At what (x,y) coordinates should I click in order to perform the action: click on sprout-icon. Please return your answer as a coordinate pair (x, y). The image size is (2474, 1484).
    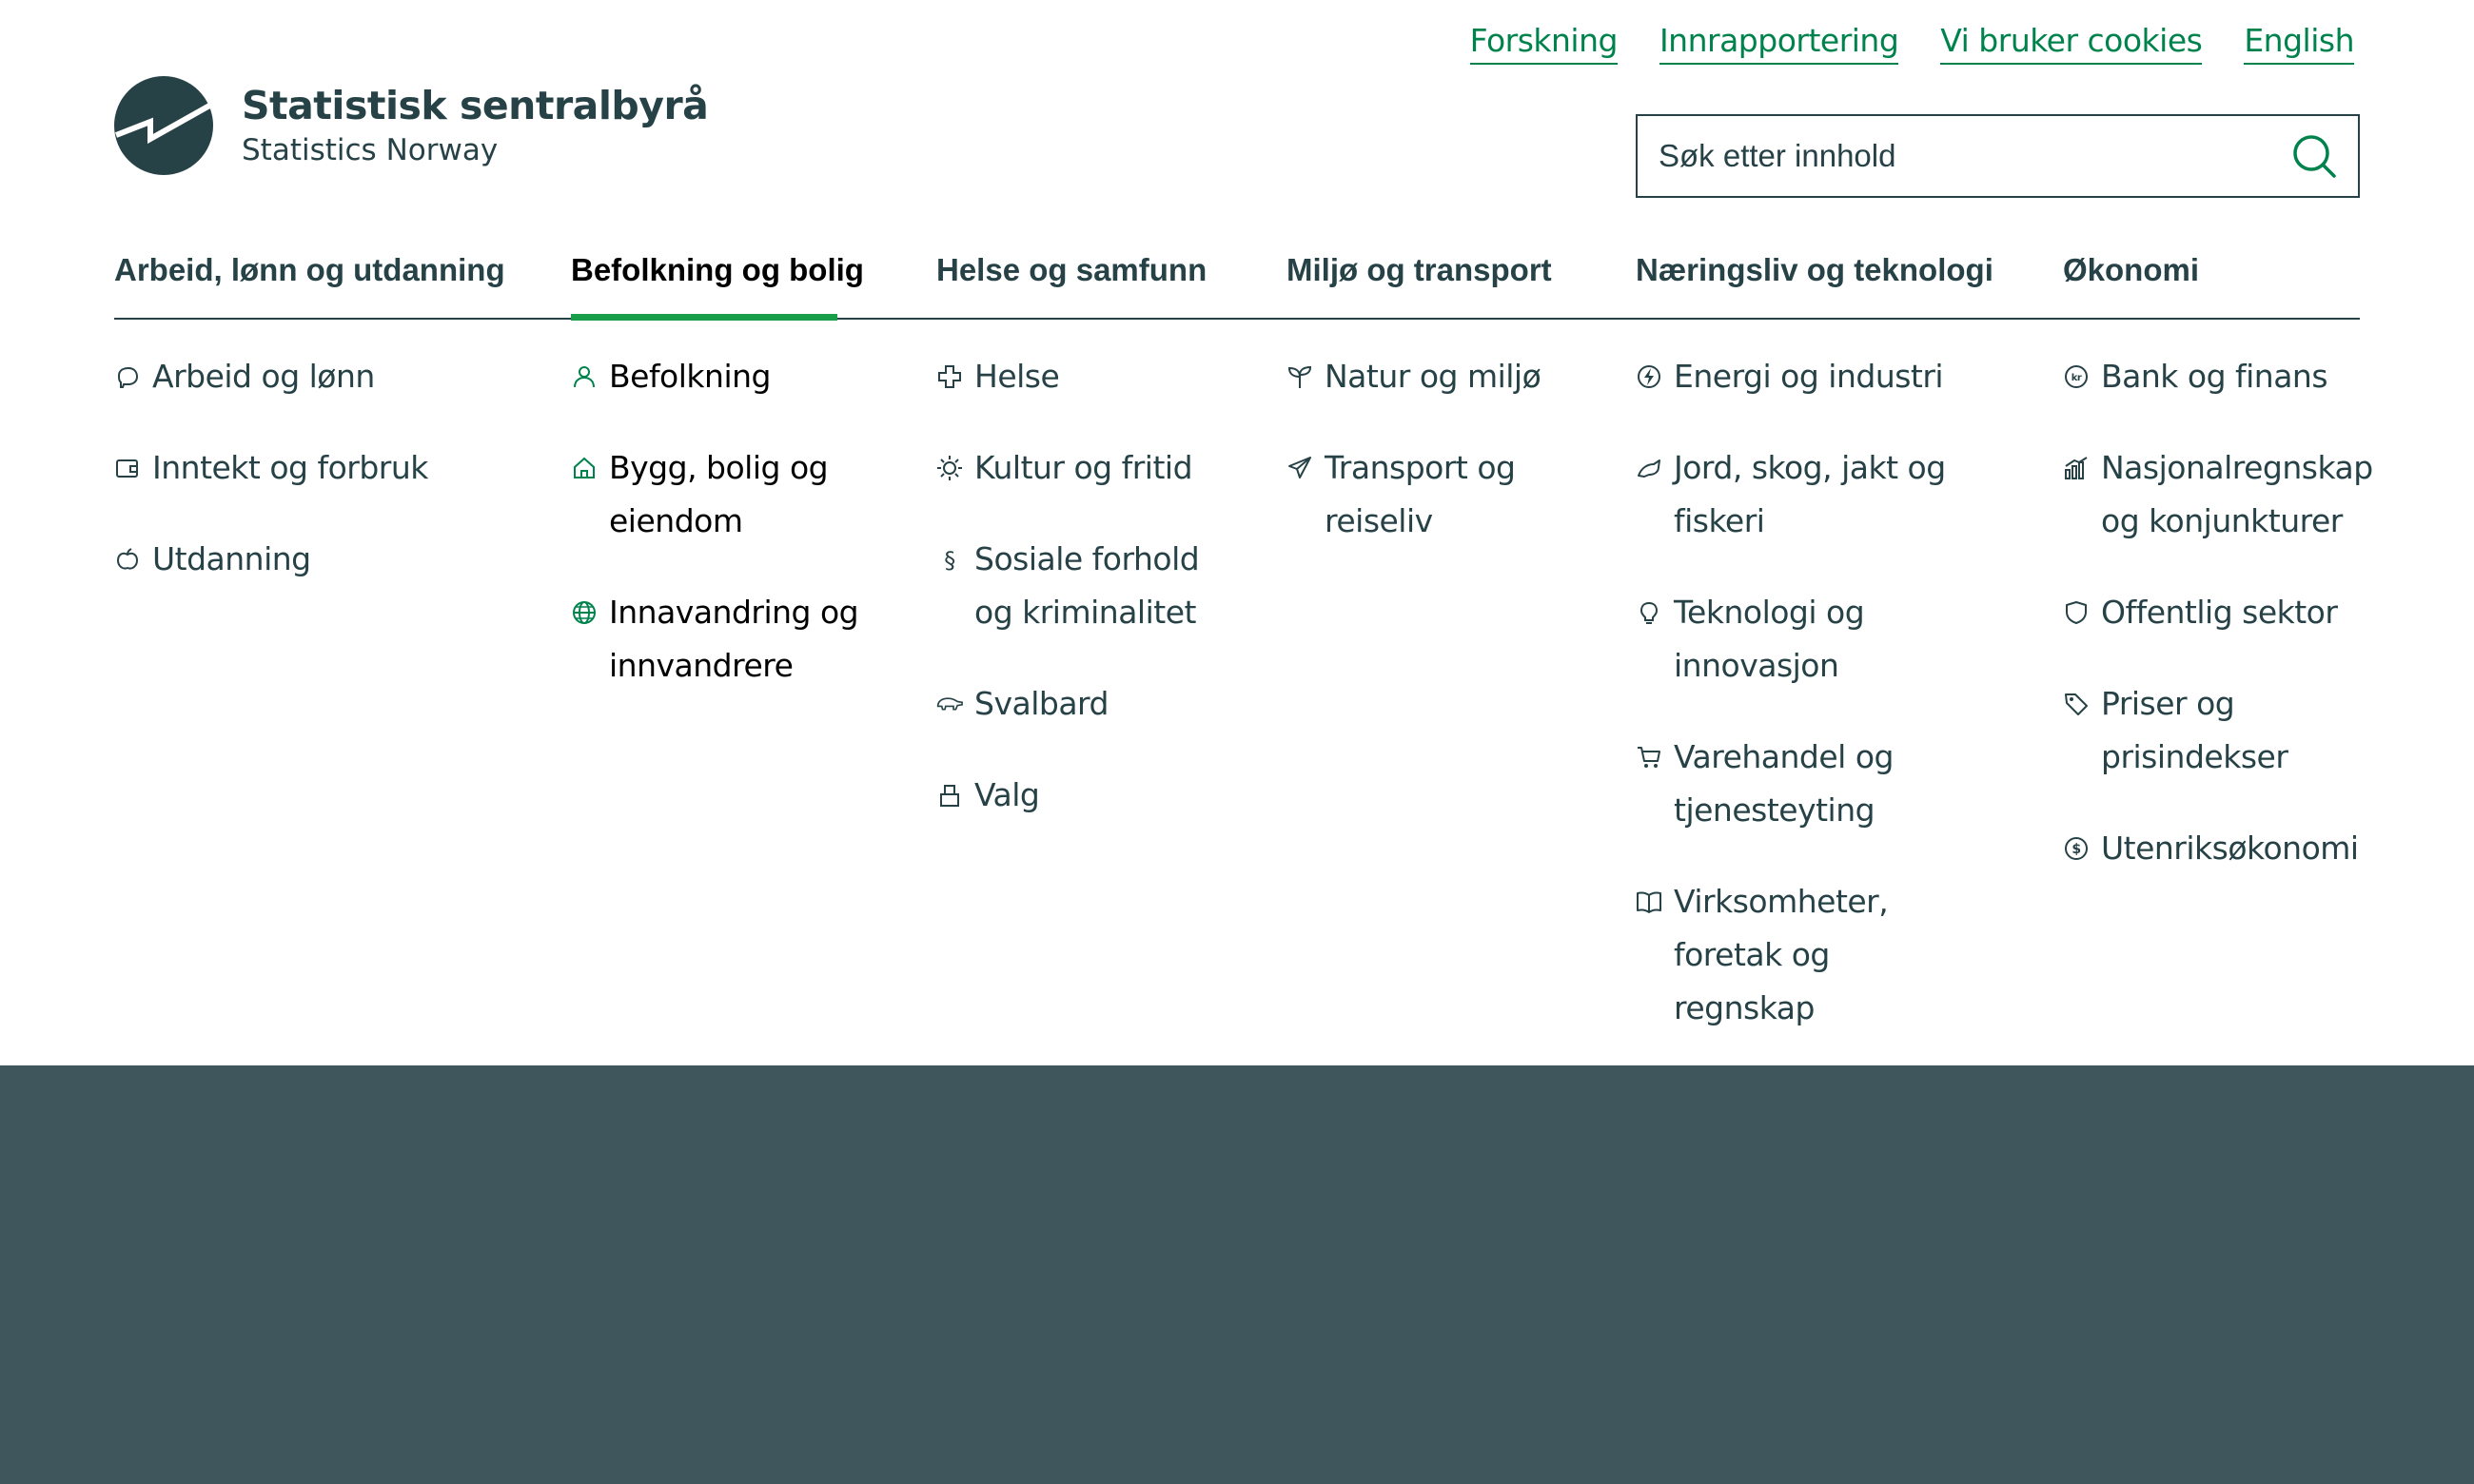
    Looking at the image, I should click on (1299, 376).